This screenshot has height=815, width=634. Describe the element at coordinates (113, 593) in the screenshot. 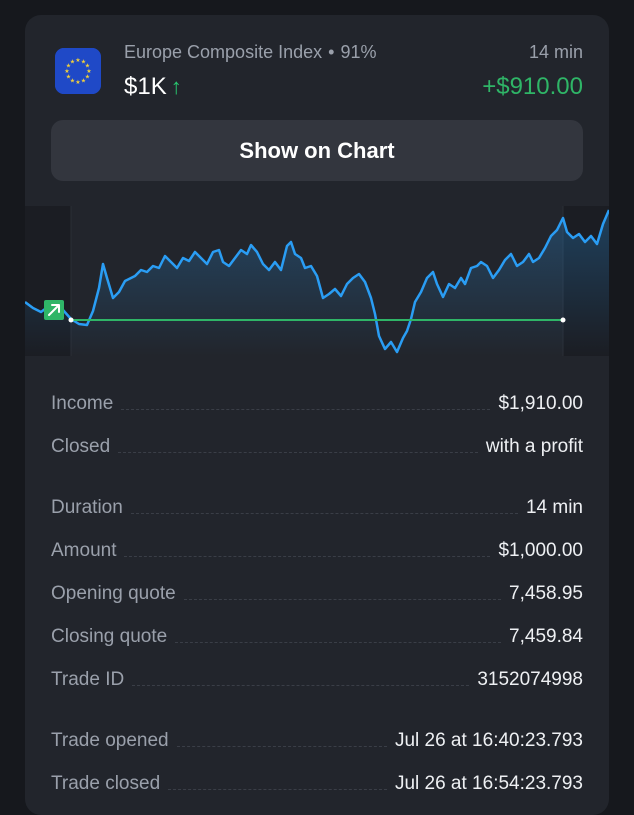

I see `detail-label: Opening quote` at that location.